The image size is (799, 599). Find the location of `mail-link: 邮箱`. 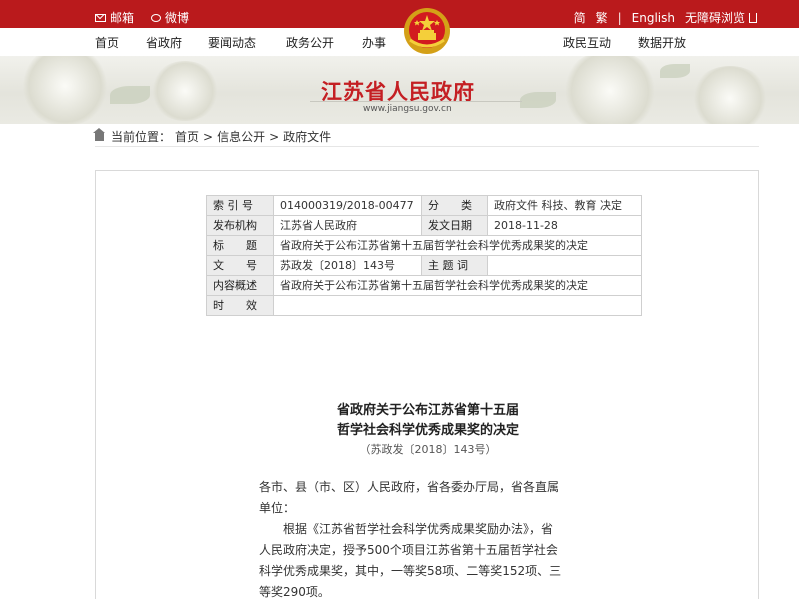

mail-link: 邮箱 is located at coordinates (114, 17).